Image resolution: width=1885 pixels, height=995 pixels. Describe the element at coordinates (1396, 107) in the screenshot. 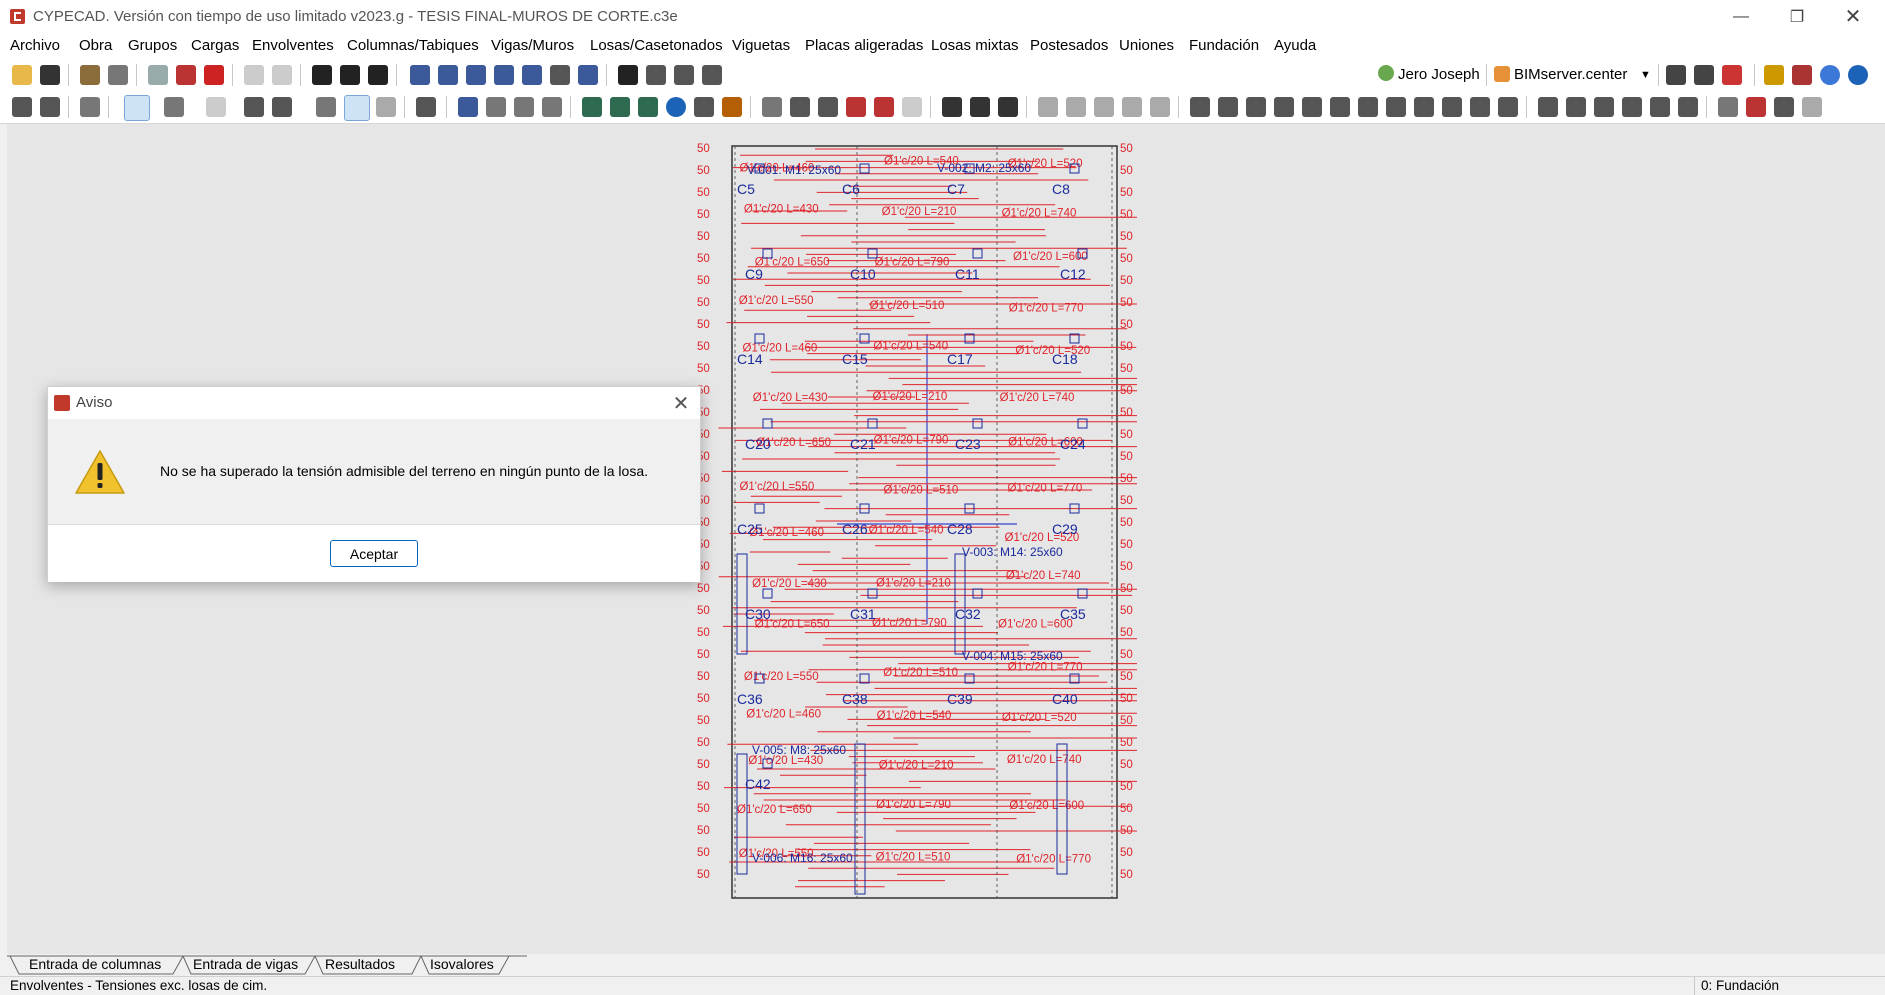

I see `tool-m-icon` at that location.